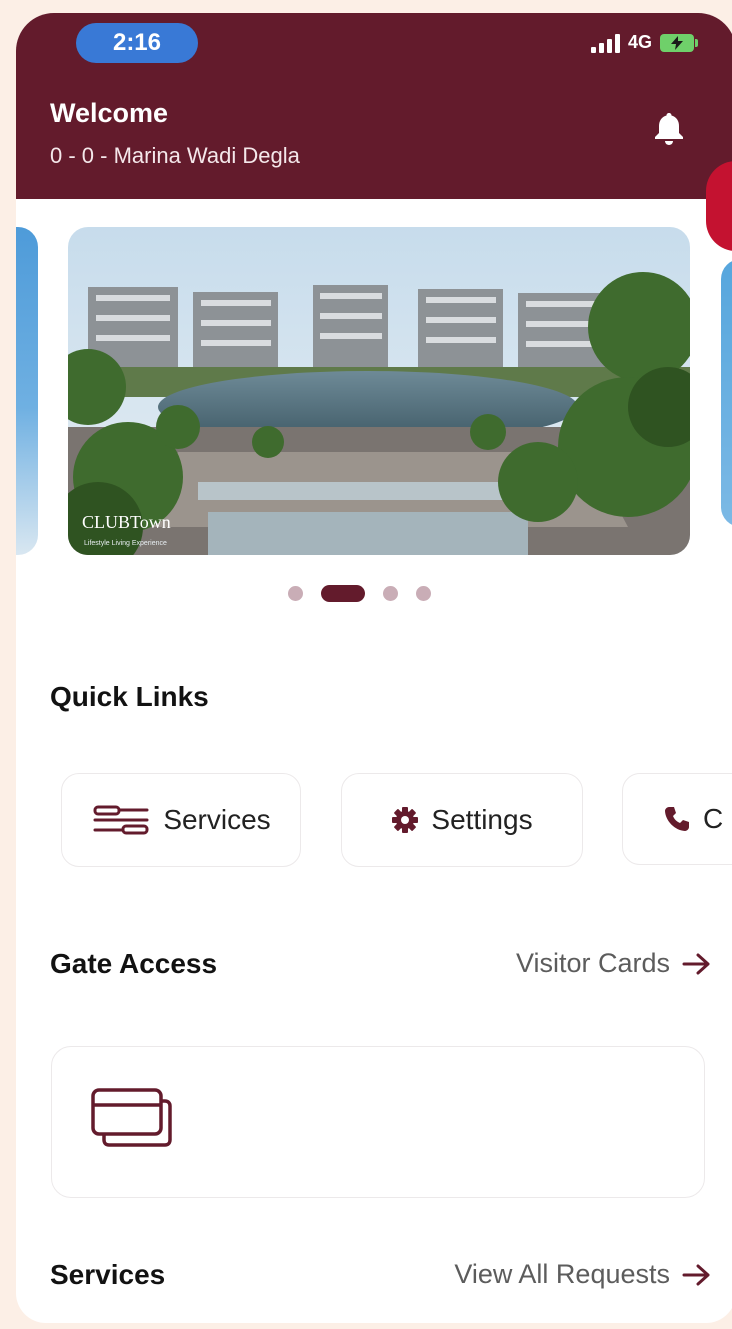 The height and width of the screenshot is (1329, 732). I want to click on pagination-dot-active, so click(343, 593).